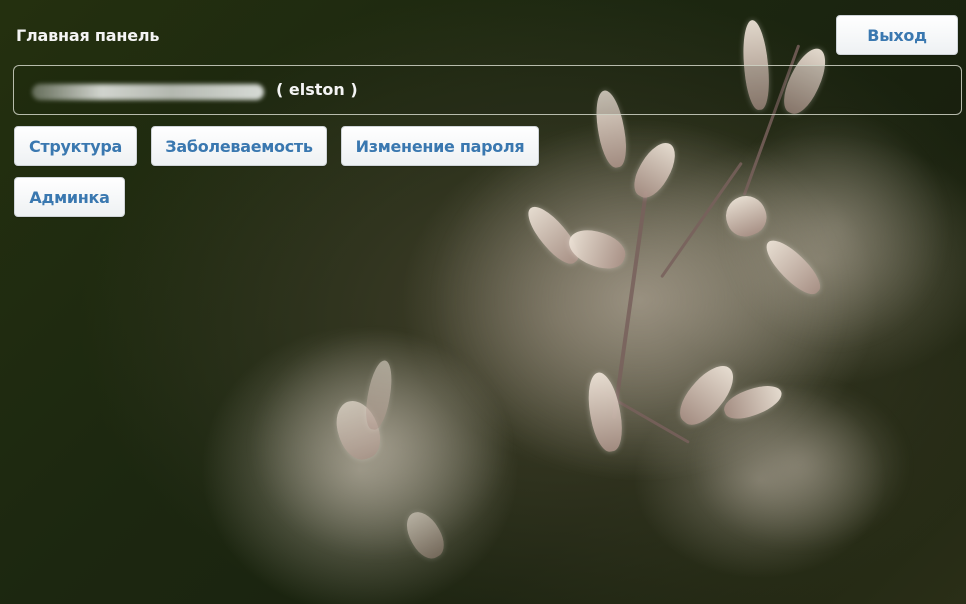 This screenshot has width=966, height=604. I want to click on morbidity-button: Заболеваемость, so click(239, 146).